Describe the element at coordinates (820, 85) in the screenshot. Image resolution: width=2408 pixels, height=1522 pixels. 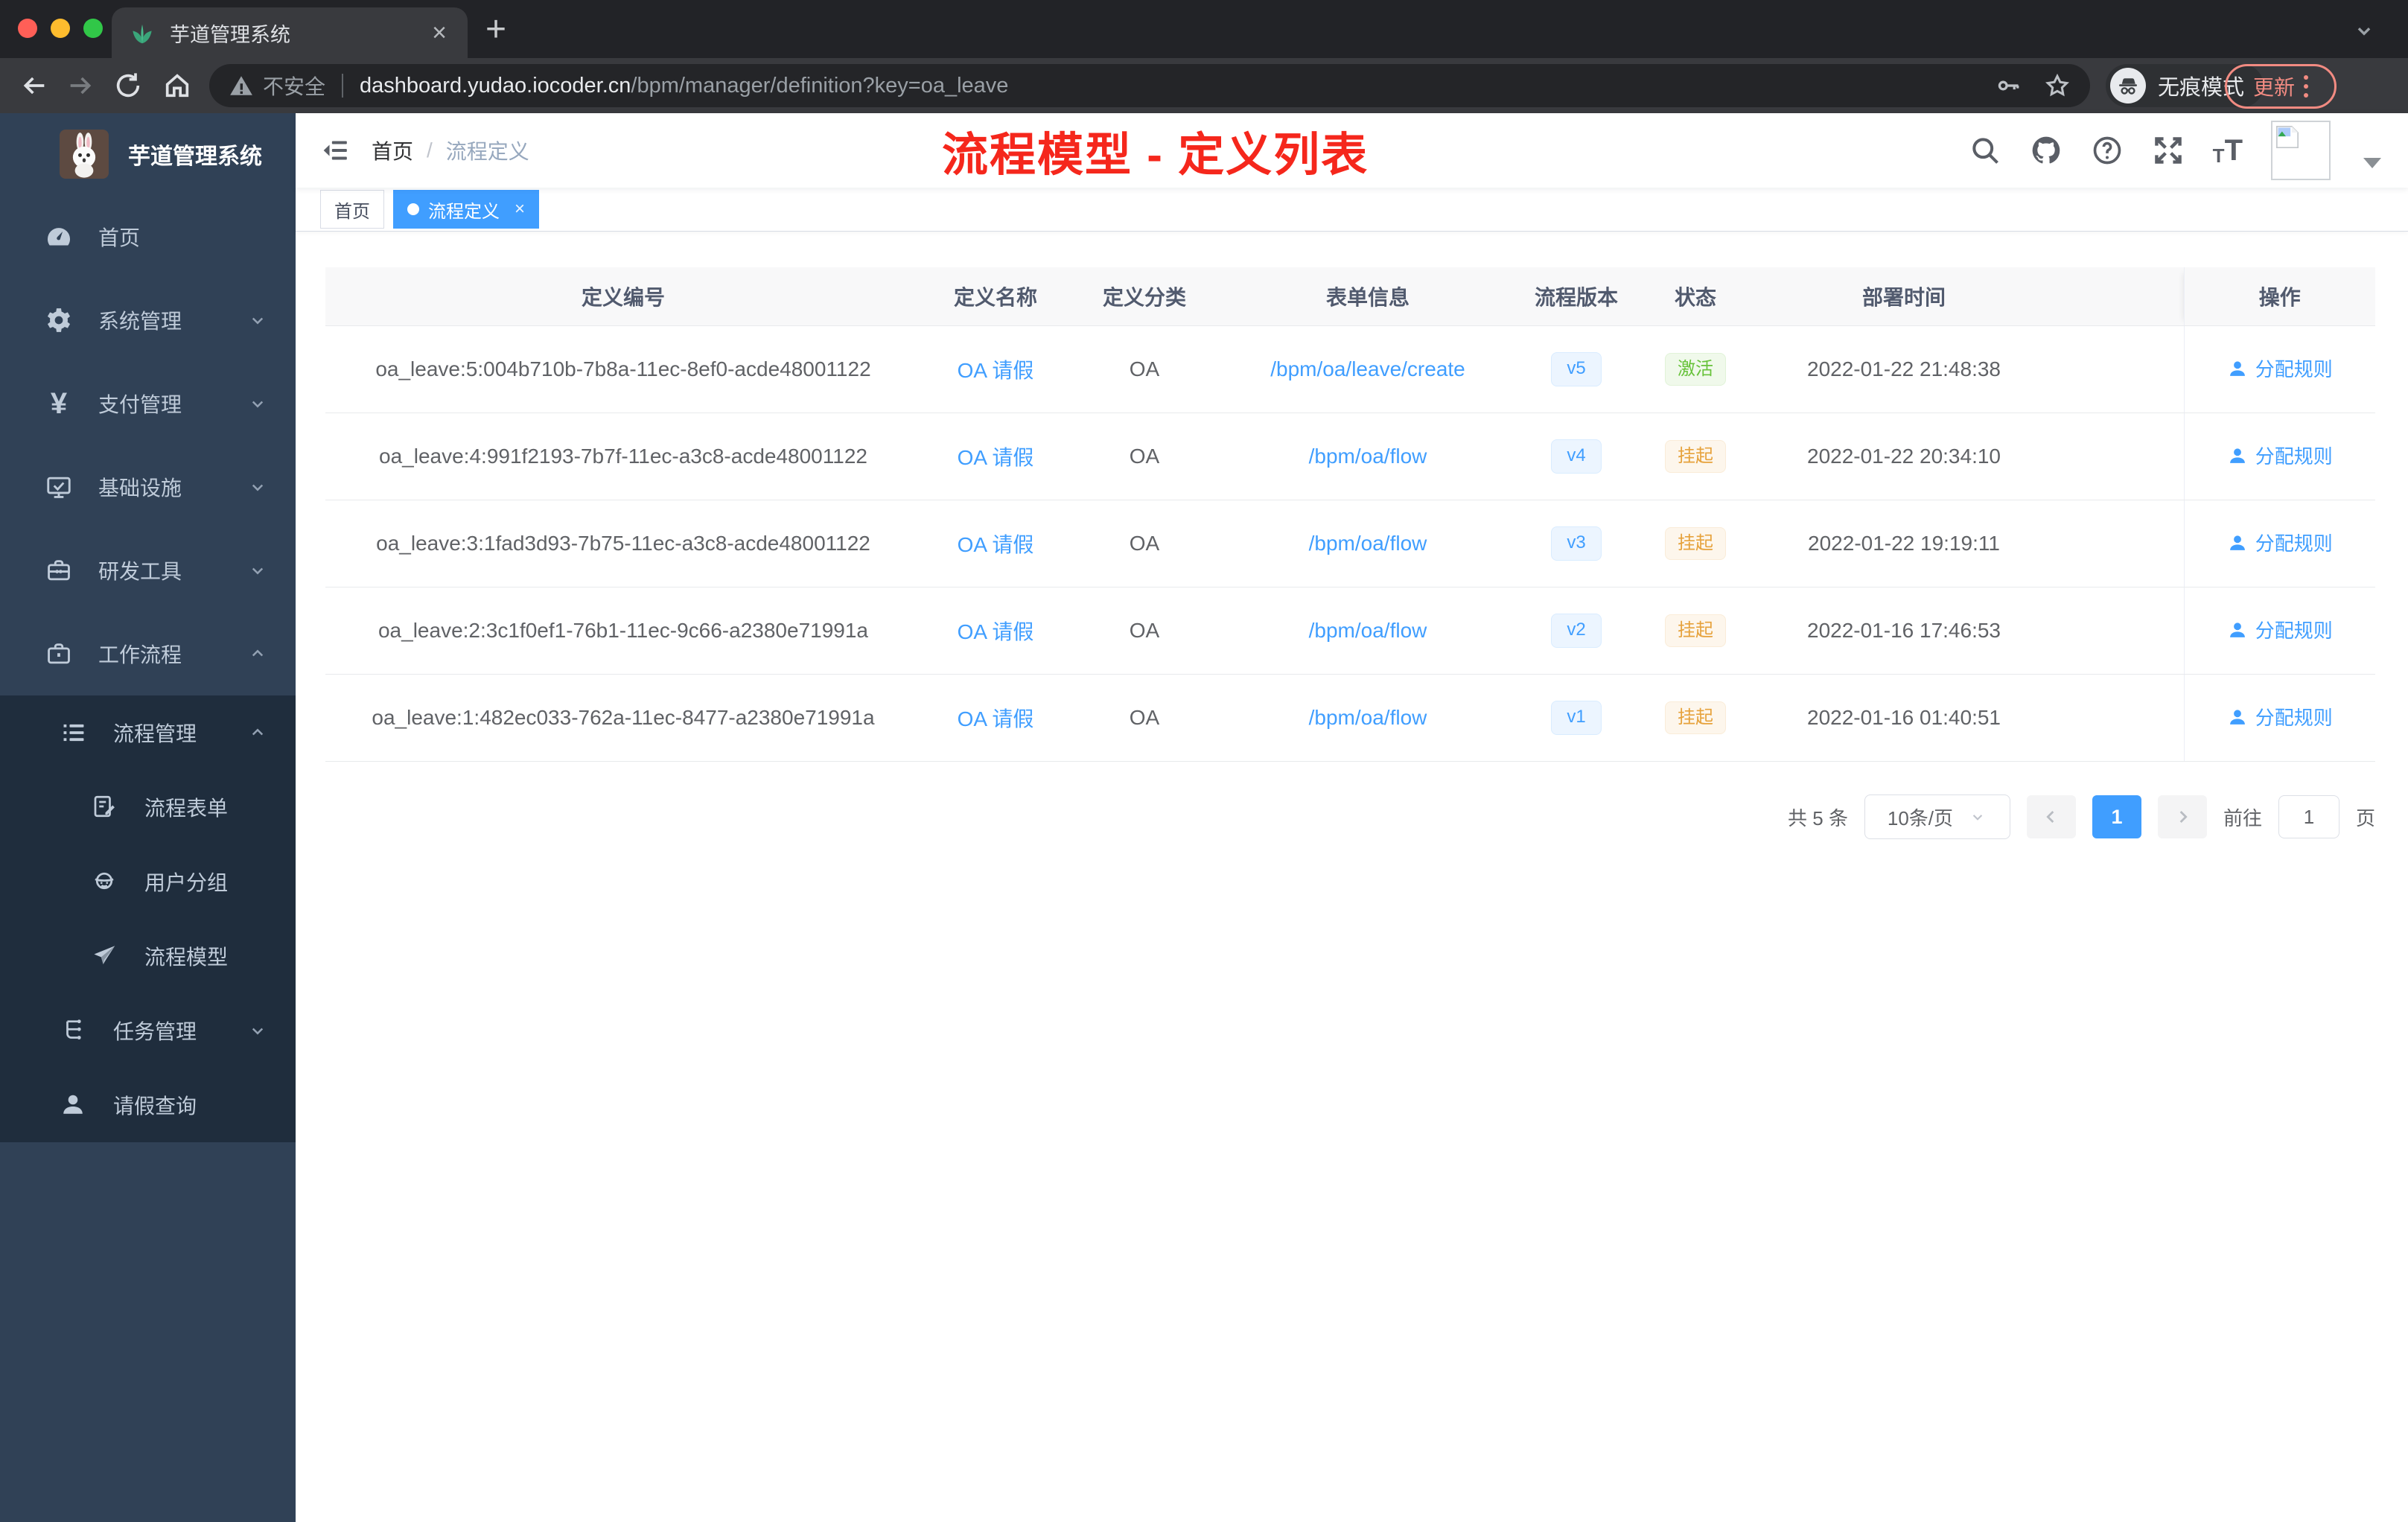
I see `url-path: /bpm/manager/definition?key=oa_leave` at that location.